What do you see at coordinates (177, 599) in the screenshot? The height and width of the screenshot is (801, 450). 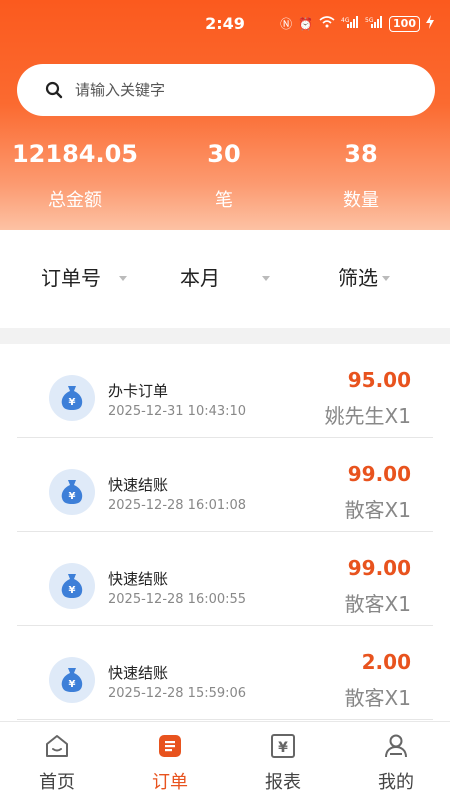 I see `order-time: 2025-12-28 16:00:55` at bounding box center [177, 599].